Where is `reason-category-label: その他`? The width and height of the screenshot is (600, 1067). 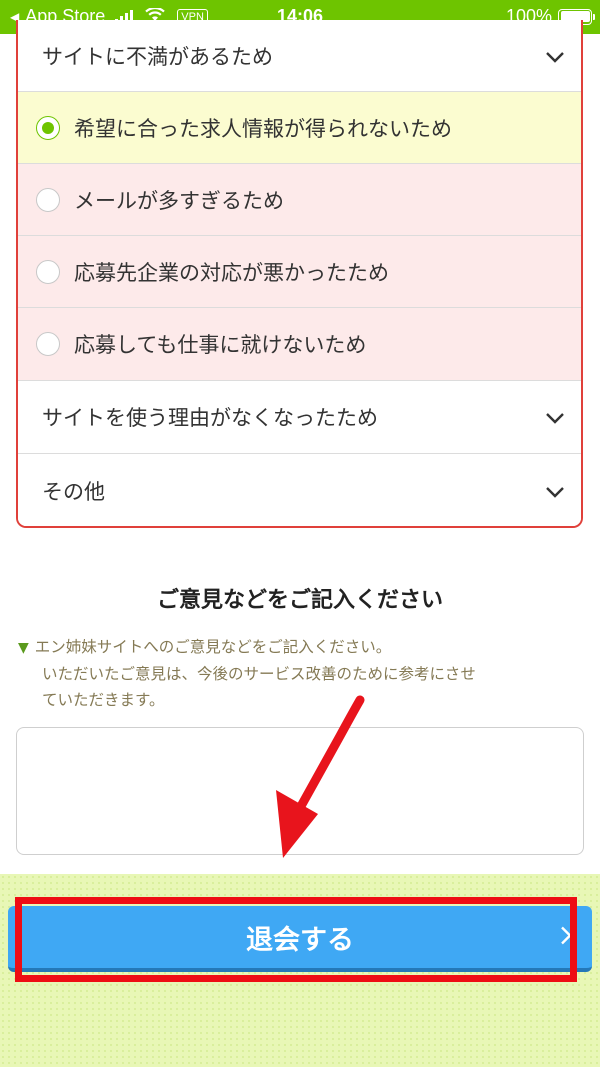 reason-category-label: その他 is located at coordinates (73, 492).